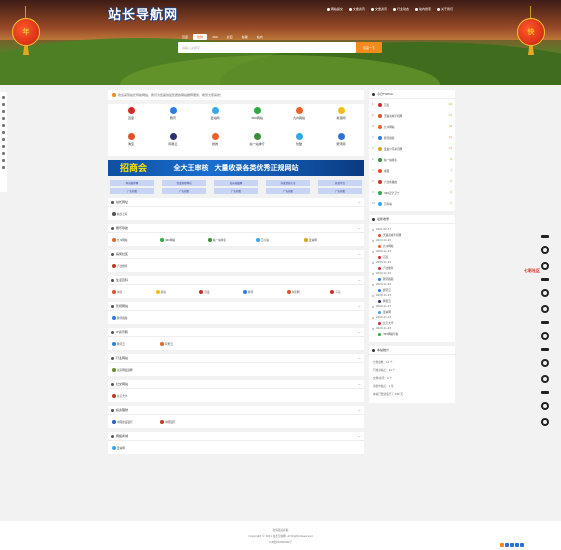 This screenshot has height=550, width=561. Describe the element at coordinates (522, 545) in the screenshot. I see `back-to-top-icon` at that location.